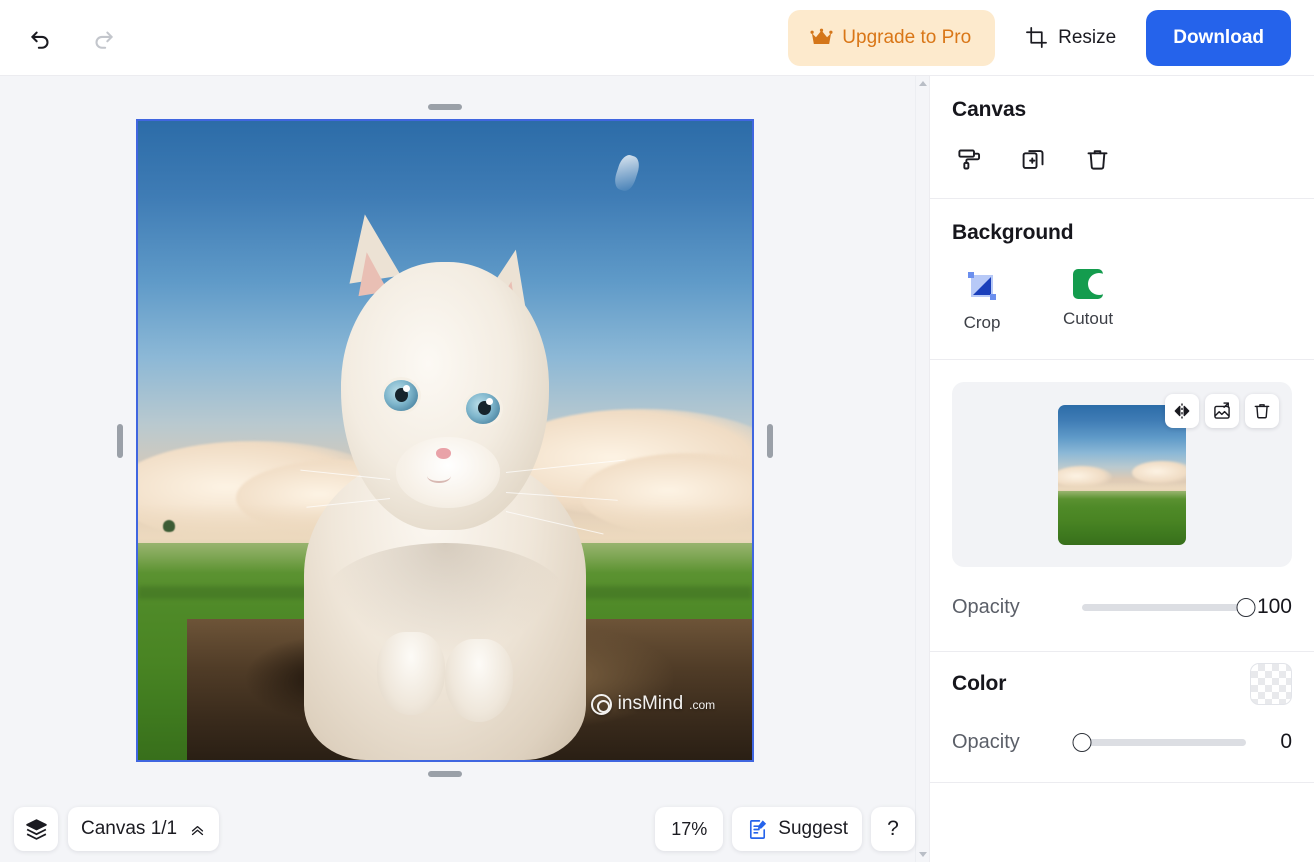  I want to click on resize-label: Resize, so click(1087, 37).